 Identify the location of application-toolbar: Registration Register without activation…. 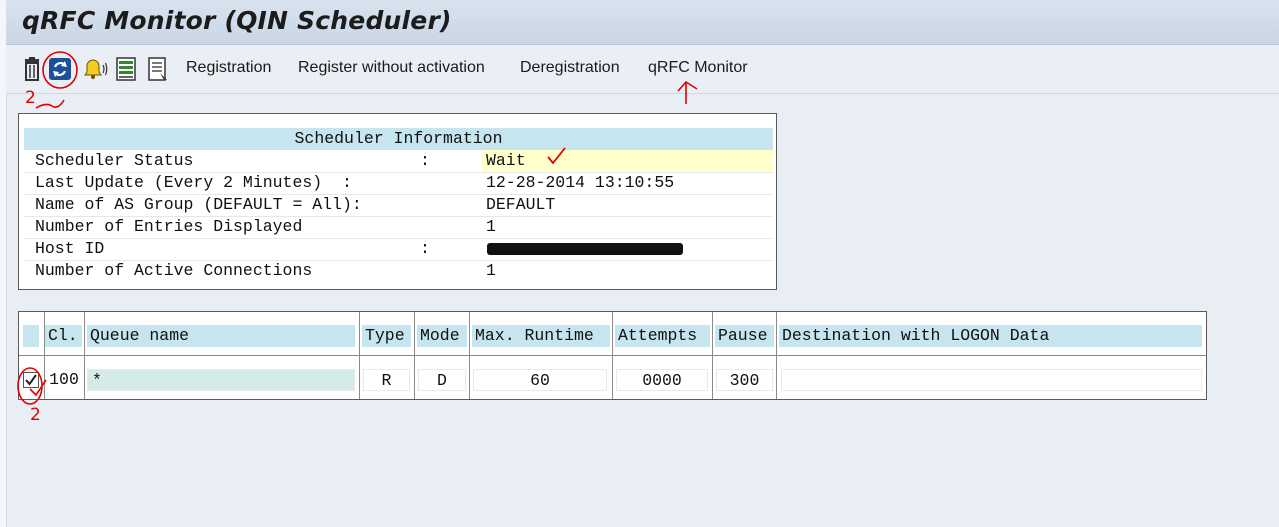
(642, 69).